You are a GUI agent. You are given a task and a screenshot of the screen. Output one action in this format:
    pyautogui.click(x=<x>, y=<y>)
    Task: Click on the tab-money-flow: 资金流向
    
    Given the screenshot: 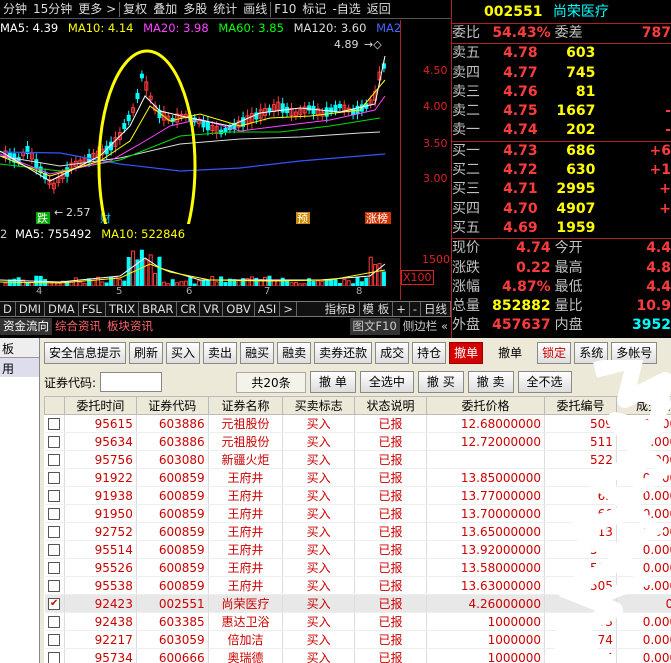 What is the action you would take?
    pyautogui.click(x=26, y=326)
    